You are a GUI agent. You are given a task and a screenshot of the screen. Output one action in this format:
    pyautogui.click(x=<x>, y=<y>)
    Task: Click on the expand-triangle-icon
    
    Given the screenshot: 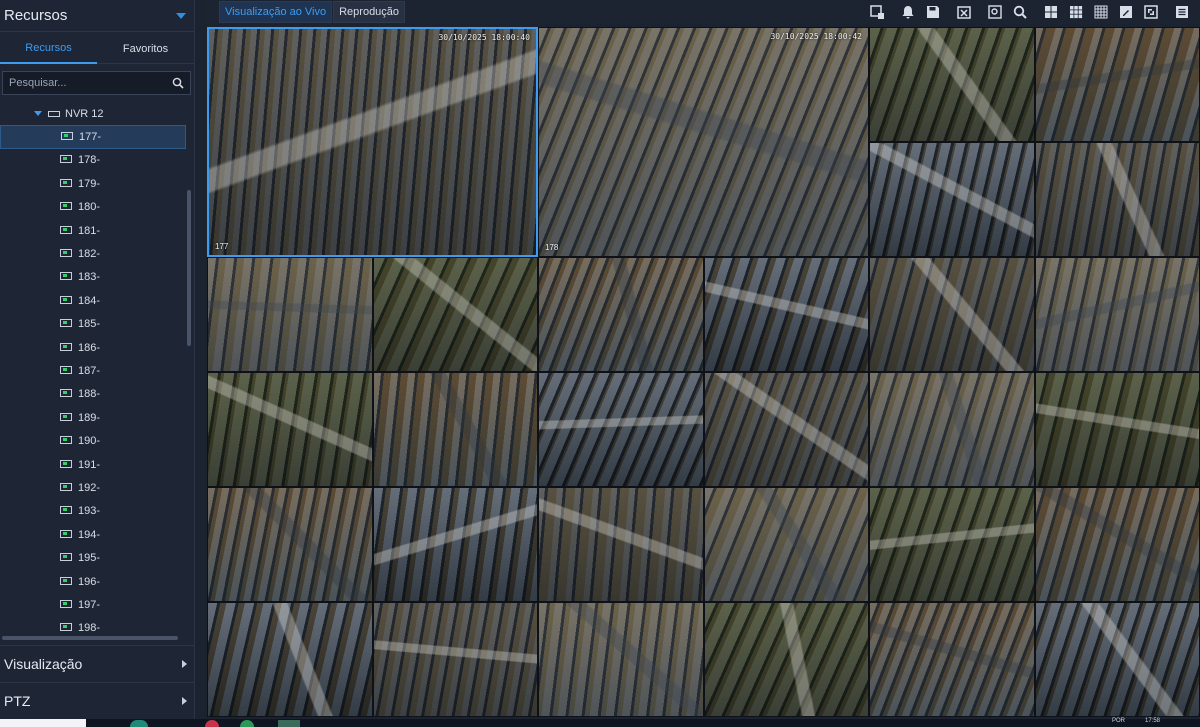 What is the action you would take?
    pyautogui.click(x=38, y=114)
    